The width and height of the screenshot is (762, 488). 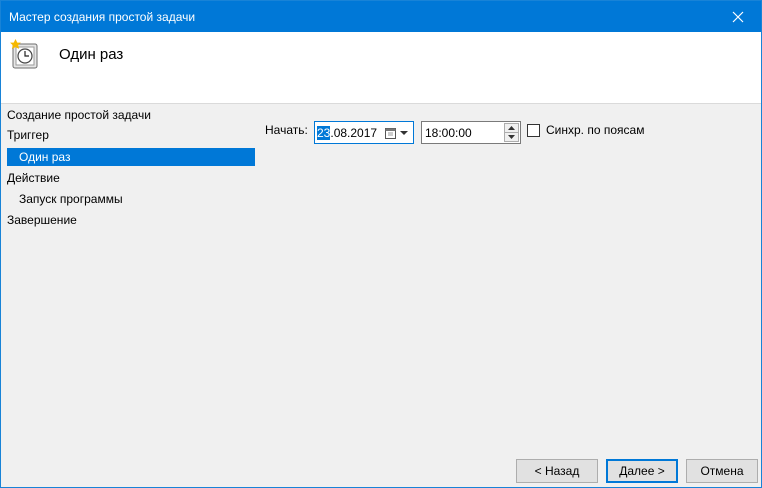 What do you see at coordinates (533, 130) in the screenshot?
I see `sync-timezones-checkbox` at bounding box center [533, 130].